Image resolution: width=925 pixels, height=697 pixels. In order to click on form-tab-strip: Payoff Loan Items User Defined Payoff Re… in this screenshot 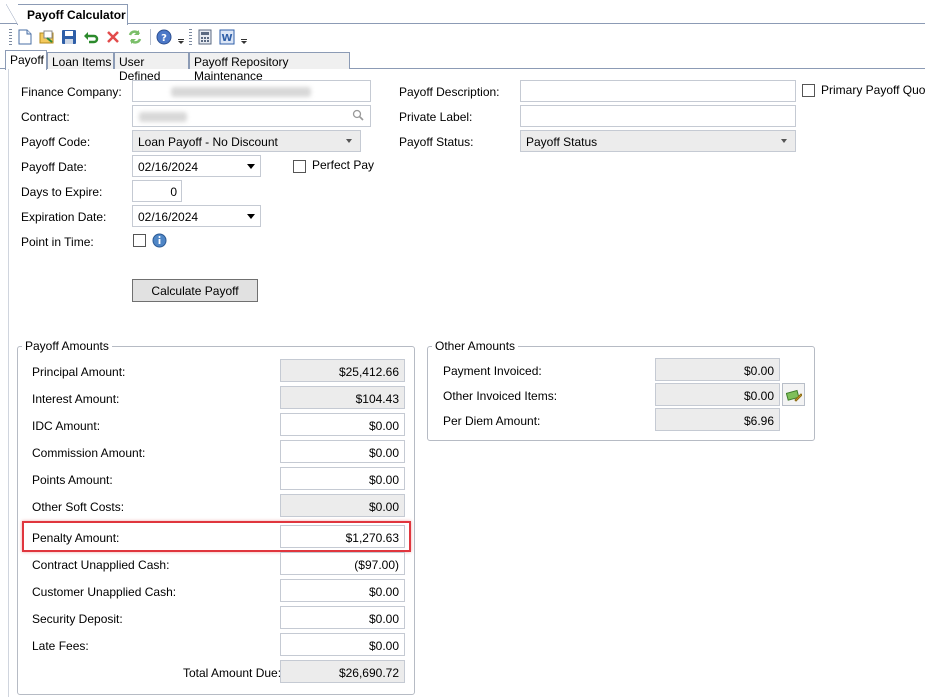, I will do `click(462, 66)`.